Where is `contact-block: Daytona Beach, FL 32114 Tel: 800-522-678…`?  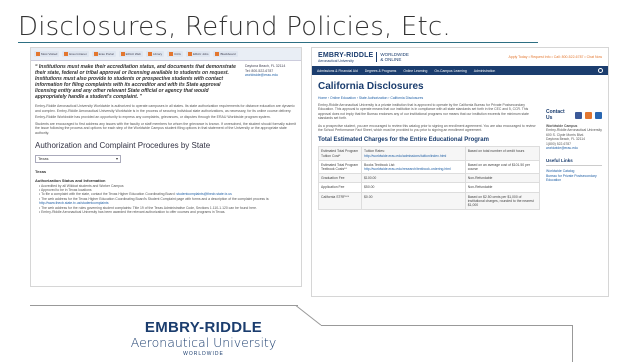 contact-block: Daytona Beach, FL 32114 Tel: 800-522-678… is located at coordinates (271, 82).